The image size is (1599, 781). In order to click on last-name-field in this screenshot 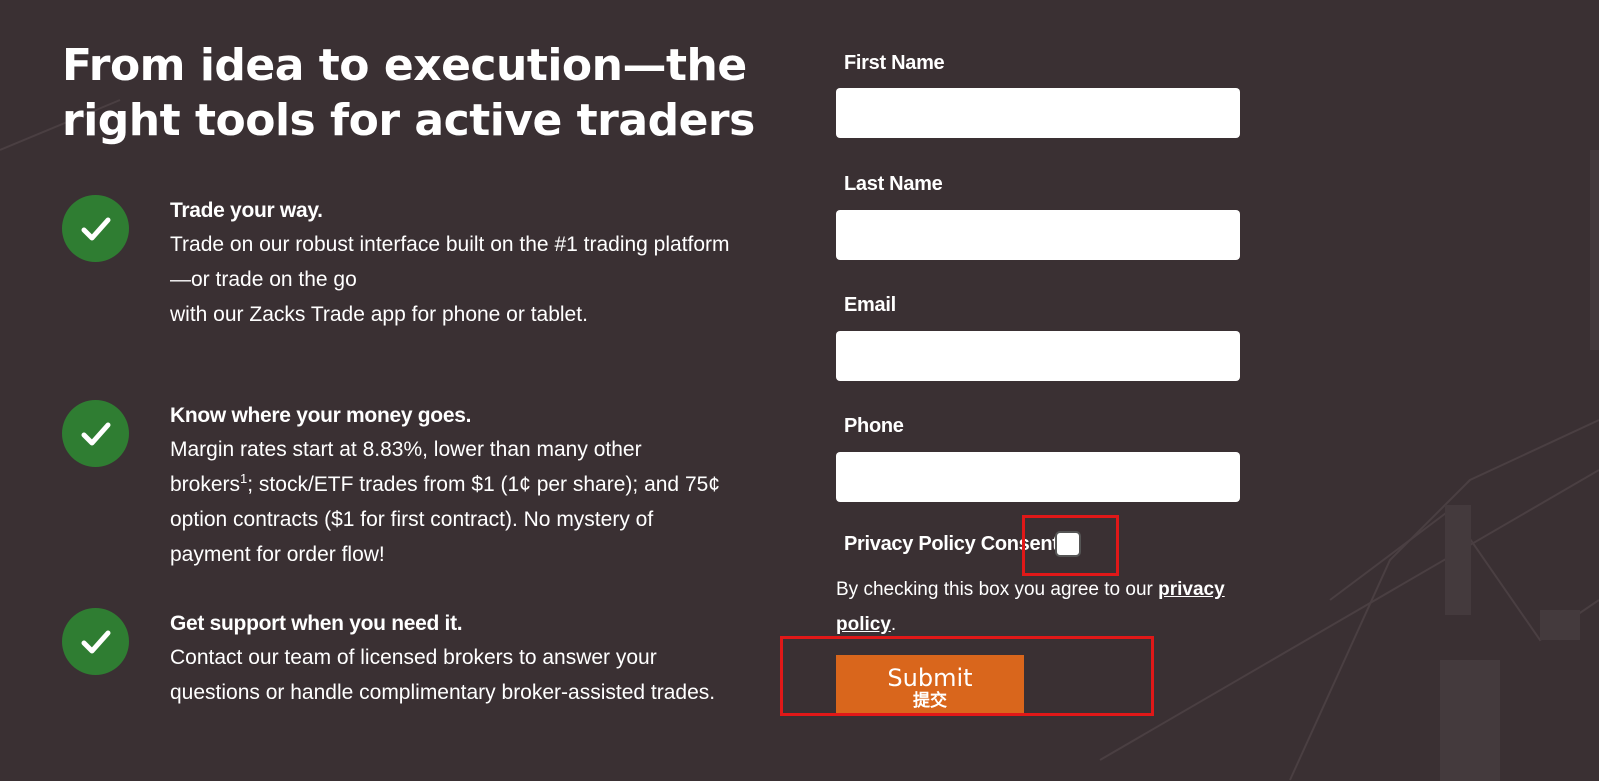, I will do `click(1038, 235)`.